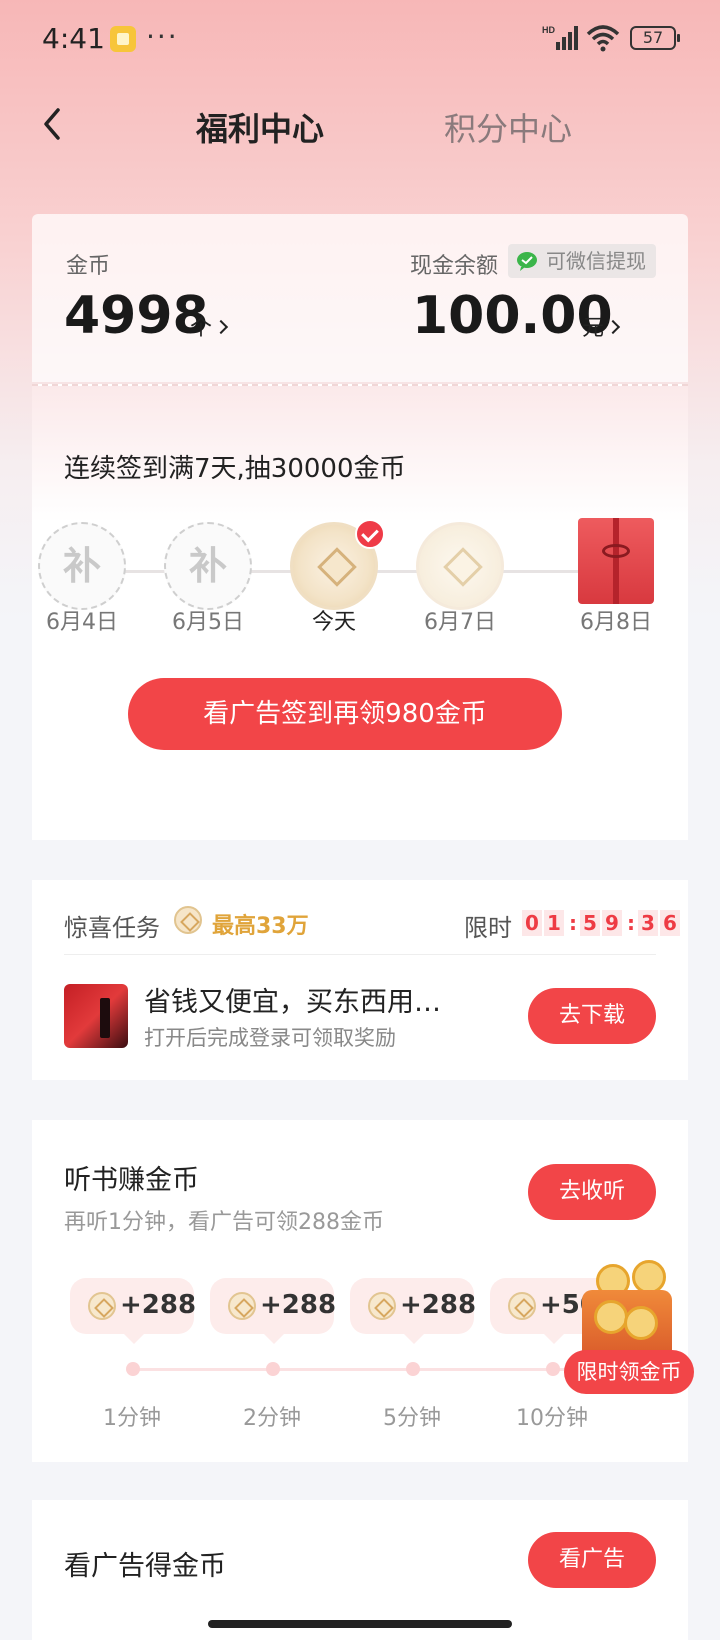 This screenshot has width=720, height=1640. What do you see at coordinates (88, 266) in the screenshot?
I see `coin-label: 金币` at bounding box center [88, 266].